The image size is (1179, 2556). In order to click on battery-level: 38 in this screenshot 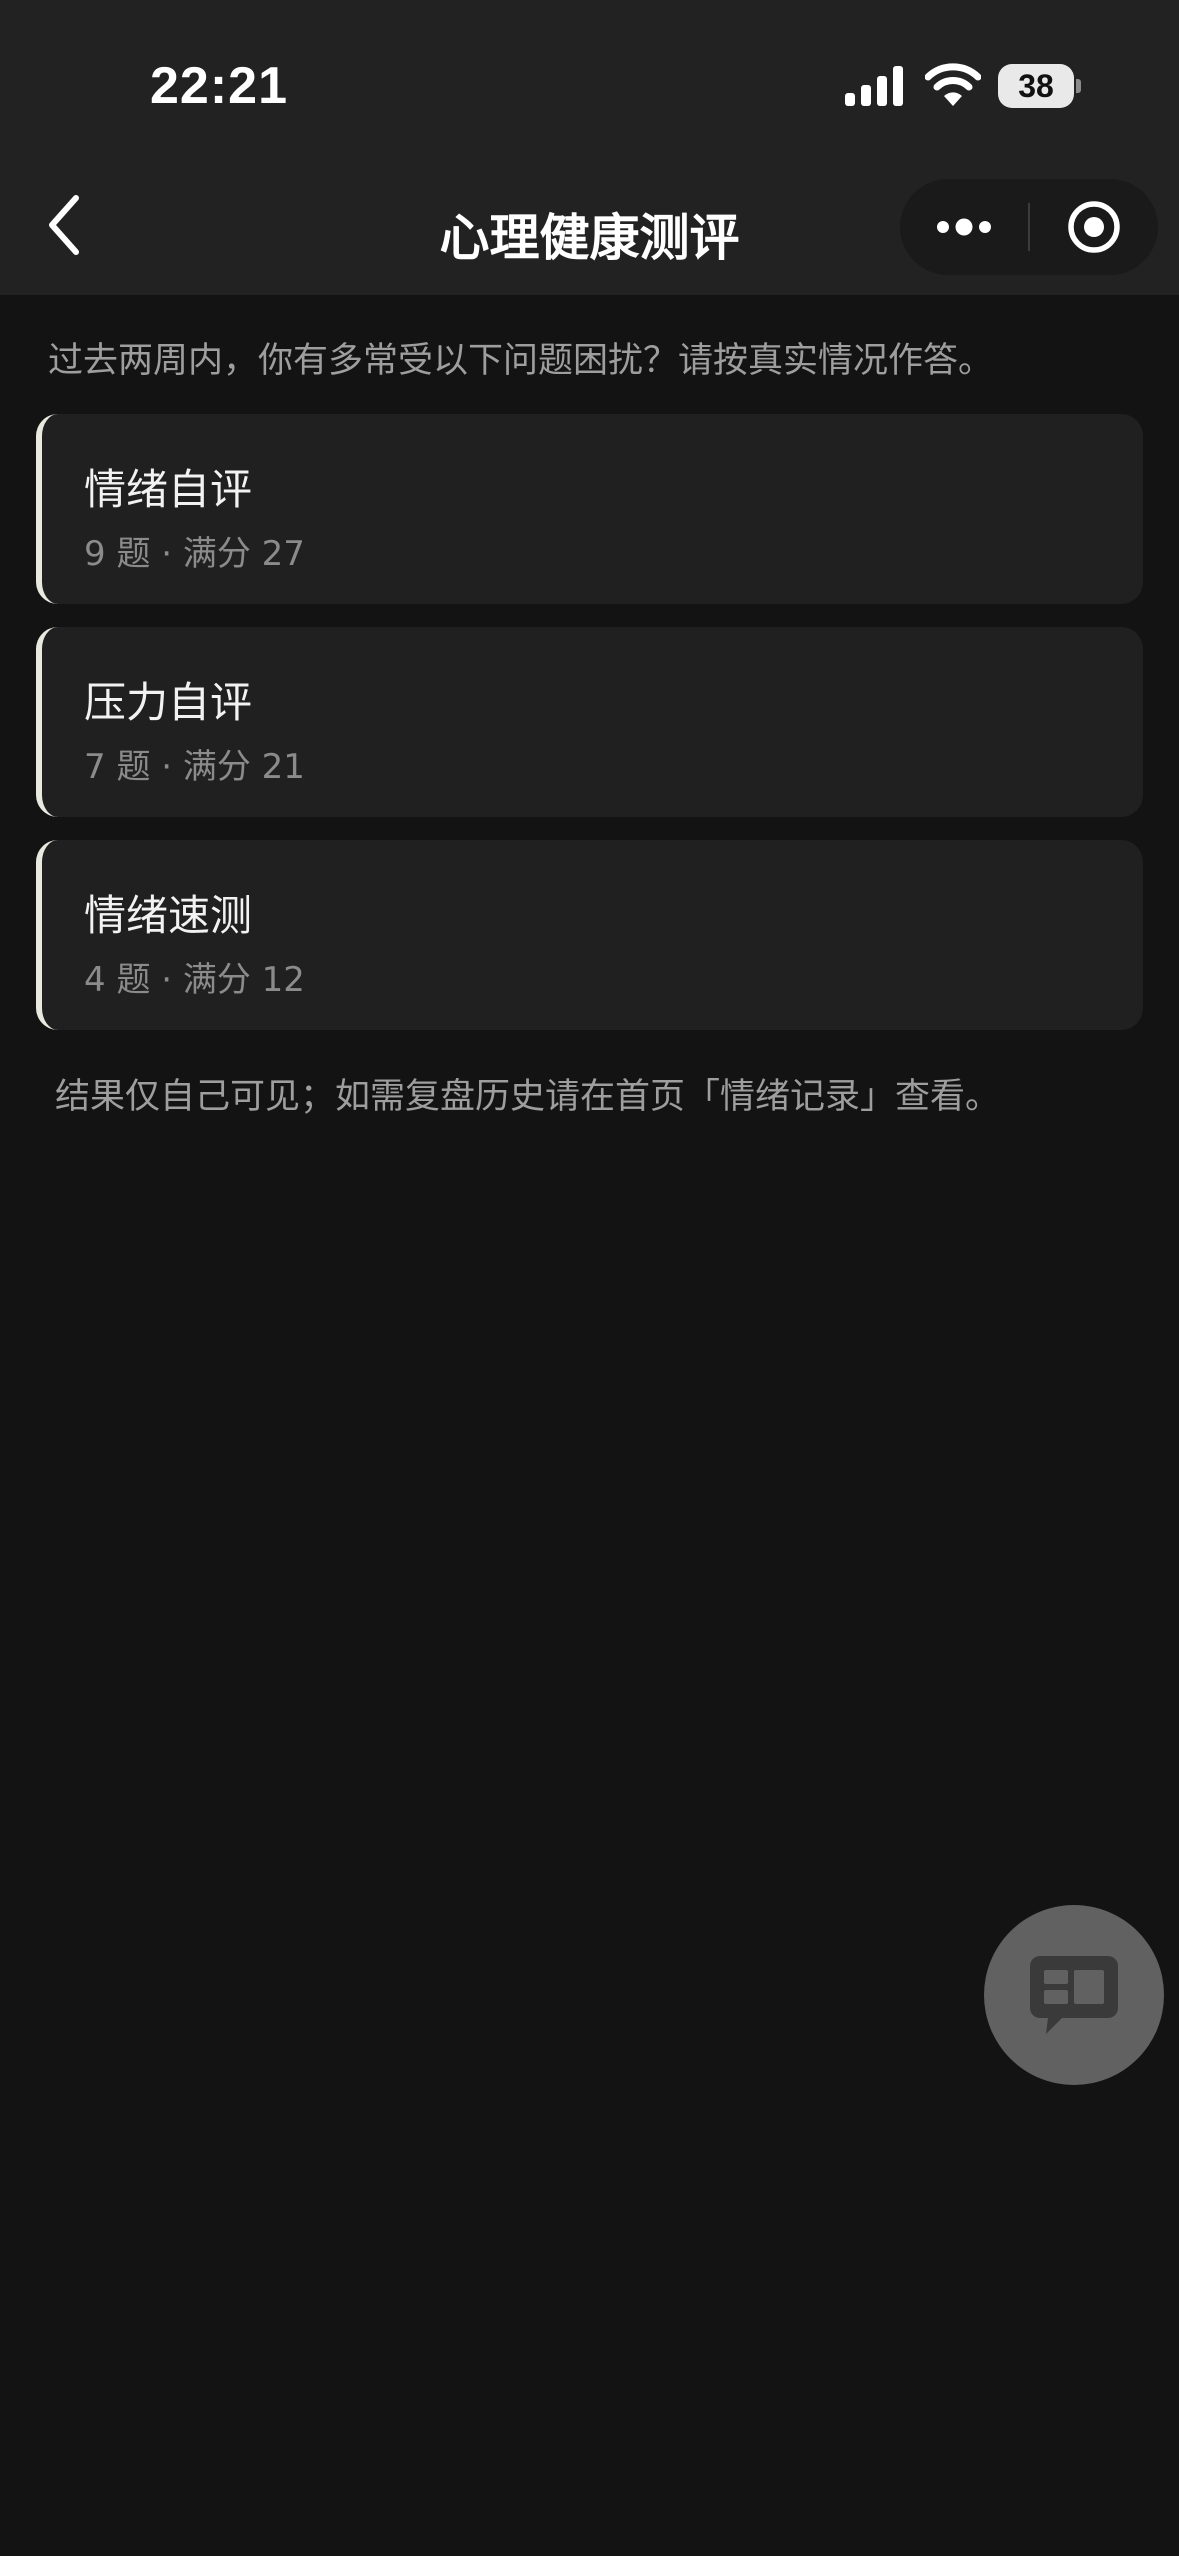, I will do `click(1036, 85)`.